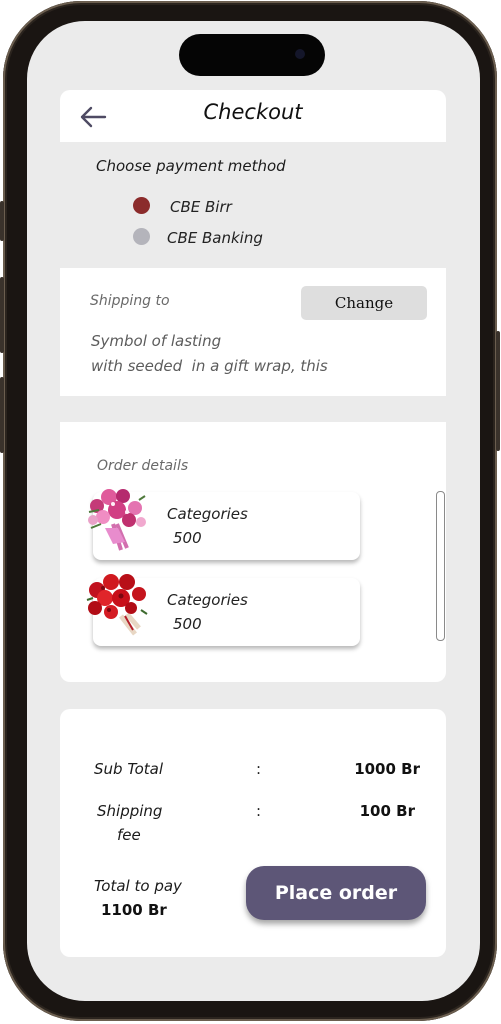 This screenshot has width=501, height=1024. I want to click on shipping-fee-value: 100 Br, so click(387, 811).